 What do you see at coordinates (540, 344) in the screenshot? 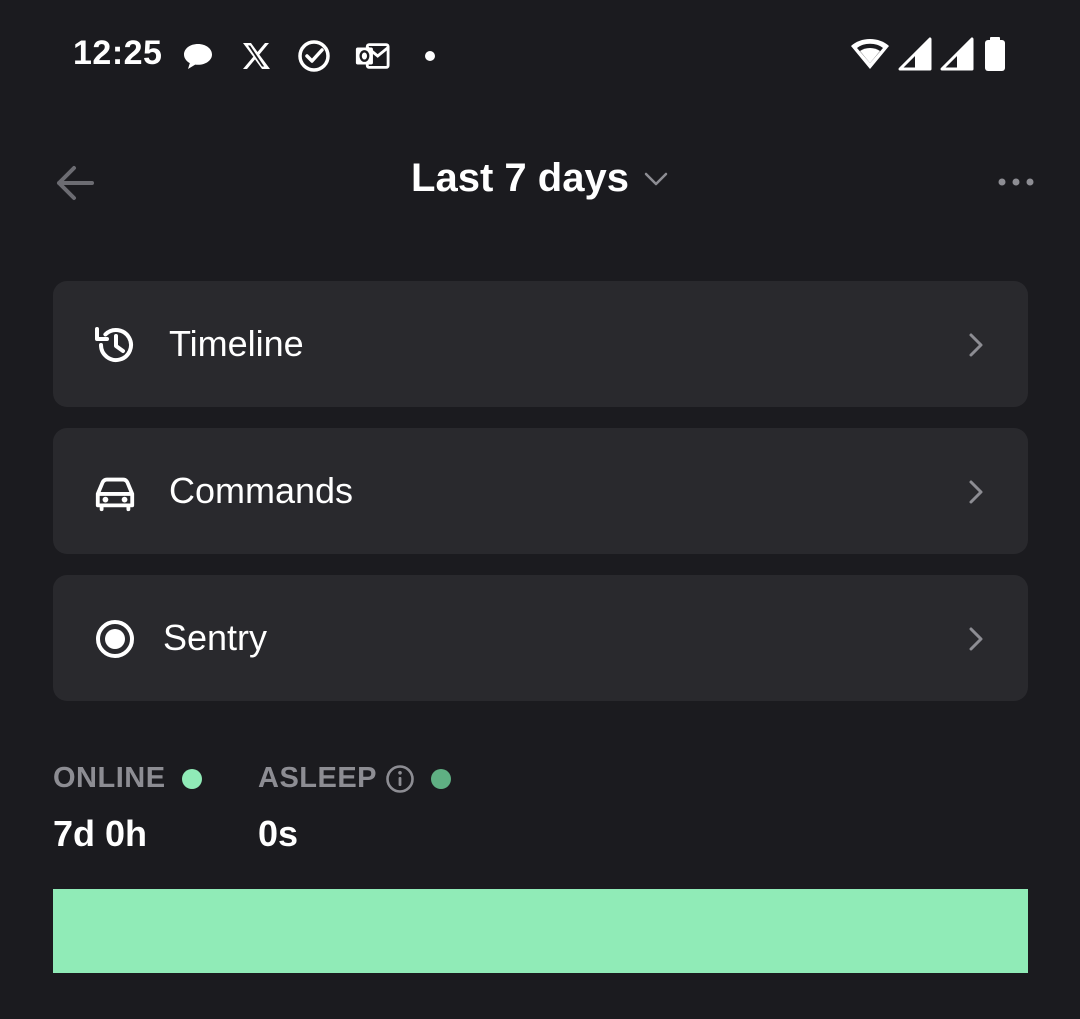
I see `menu-item-timeline: Timeline` at bounding box center [540, 344].